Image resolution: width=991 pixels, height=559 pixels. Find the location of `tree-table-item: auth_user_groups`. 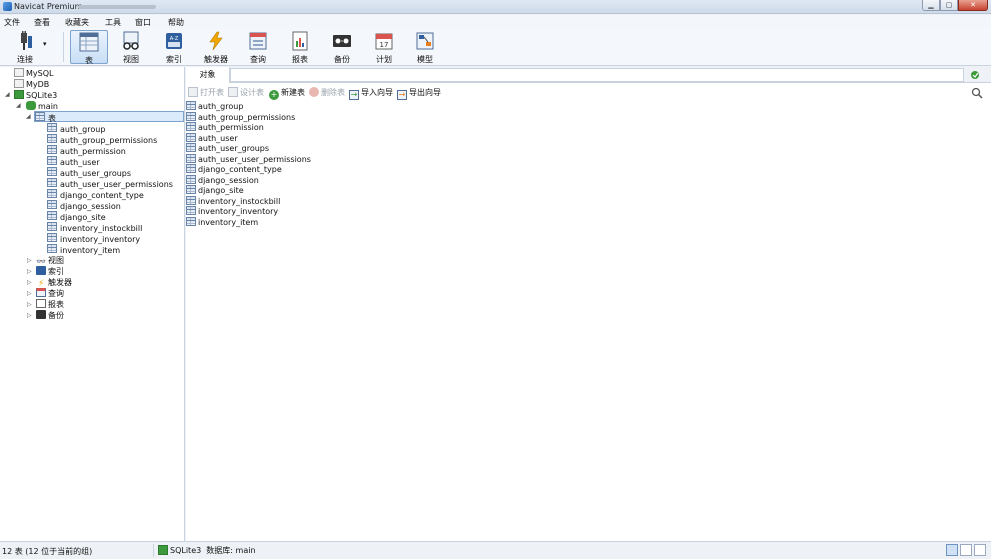

tree-table-item: auth_user_groups is located at coordinates (89, 172).